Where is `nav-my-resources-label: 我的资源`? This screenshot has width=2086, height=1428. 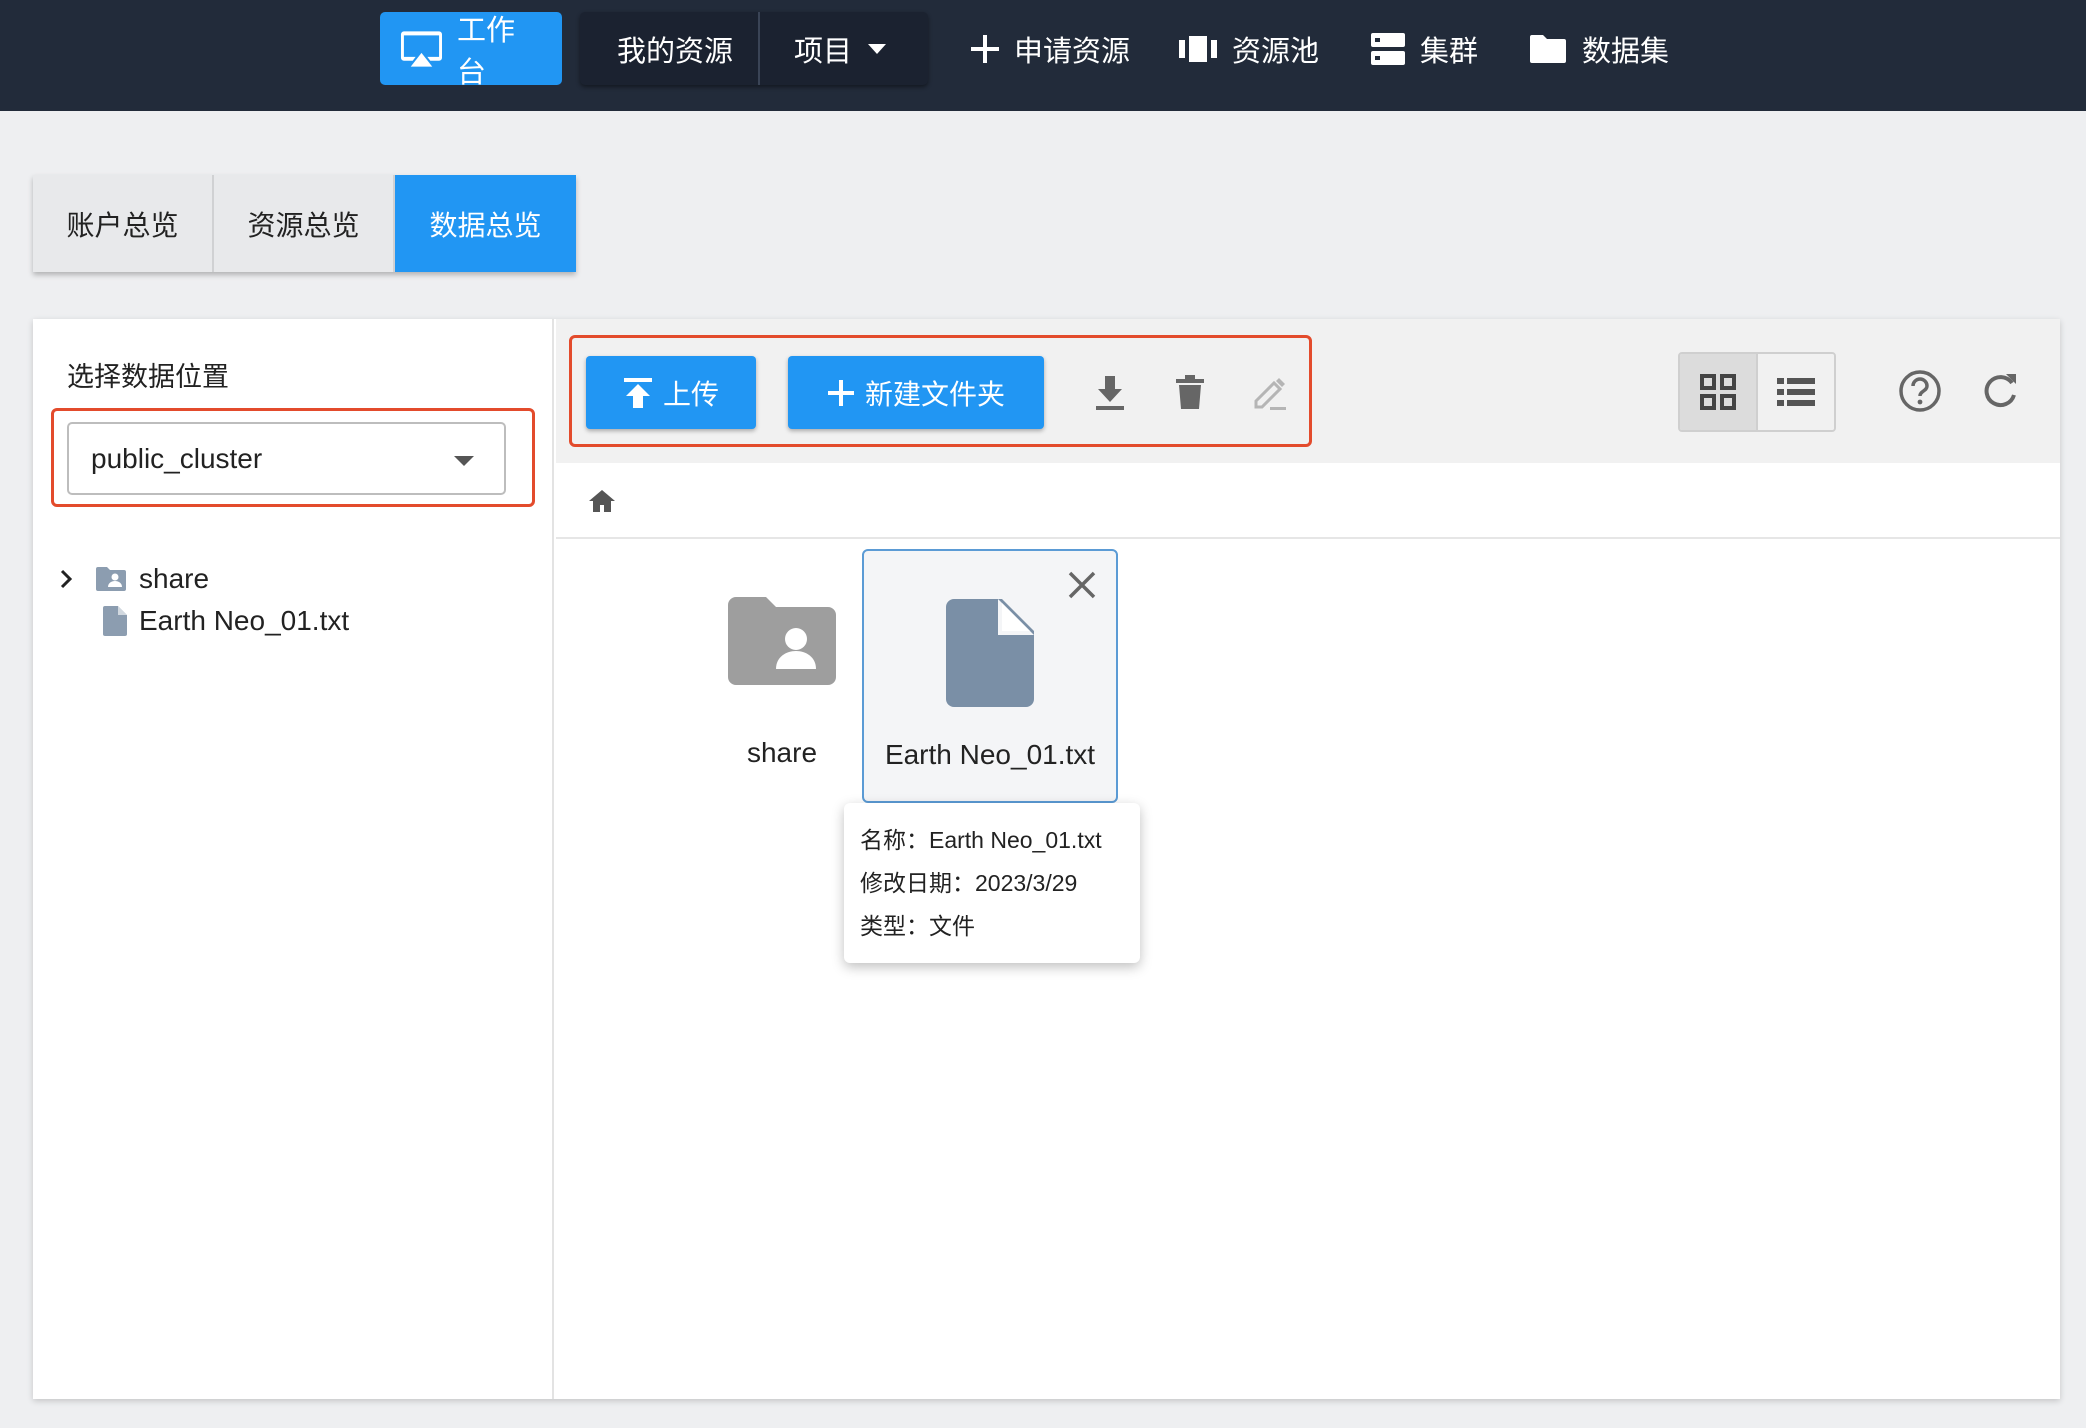
nav-my-resources-label: 我的资源 is located at coordinates (674, 51).